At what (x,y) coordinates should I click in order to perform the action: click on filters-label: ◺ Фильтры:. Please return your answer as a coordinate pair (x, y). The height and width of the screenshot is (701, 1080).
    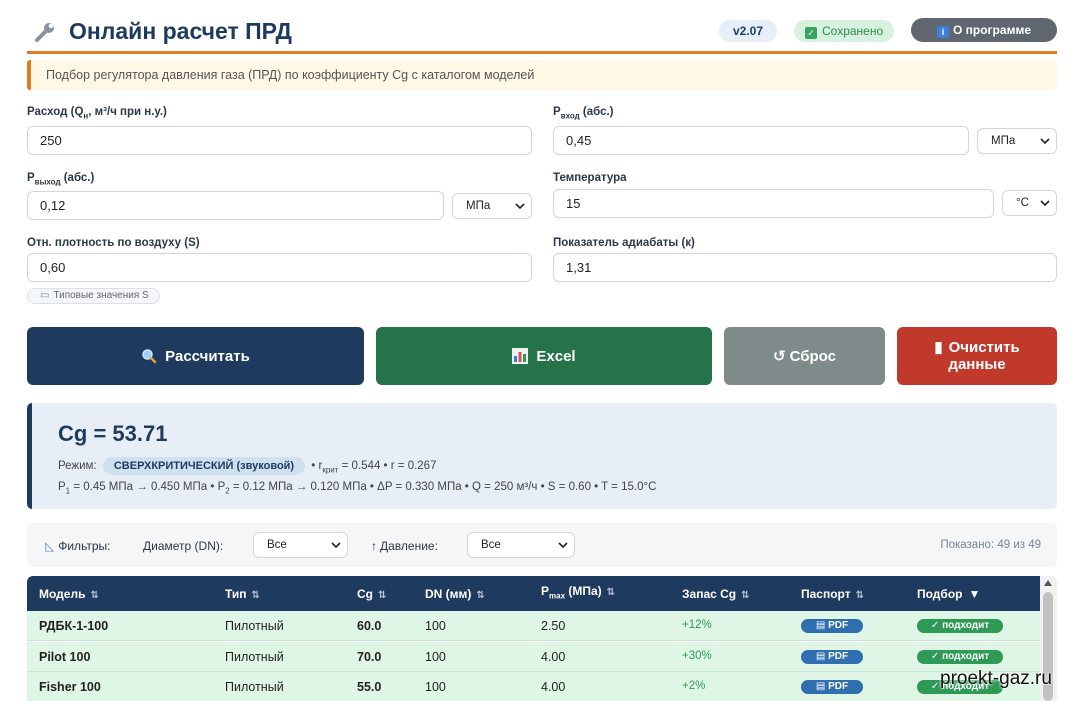
    Looking at the image, I should click on (78, 546).